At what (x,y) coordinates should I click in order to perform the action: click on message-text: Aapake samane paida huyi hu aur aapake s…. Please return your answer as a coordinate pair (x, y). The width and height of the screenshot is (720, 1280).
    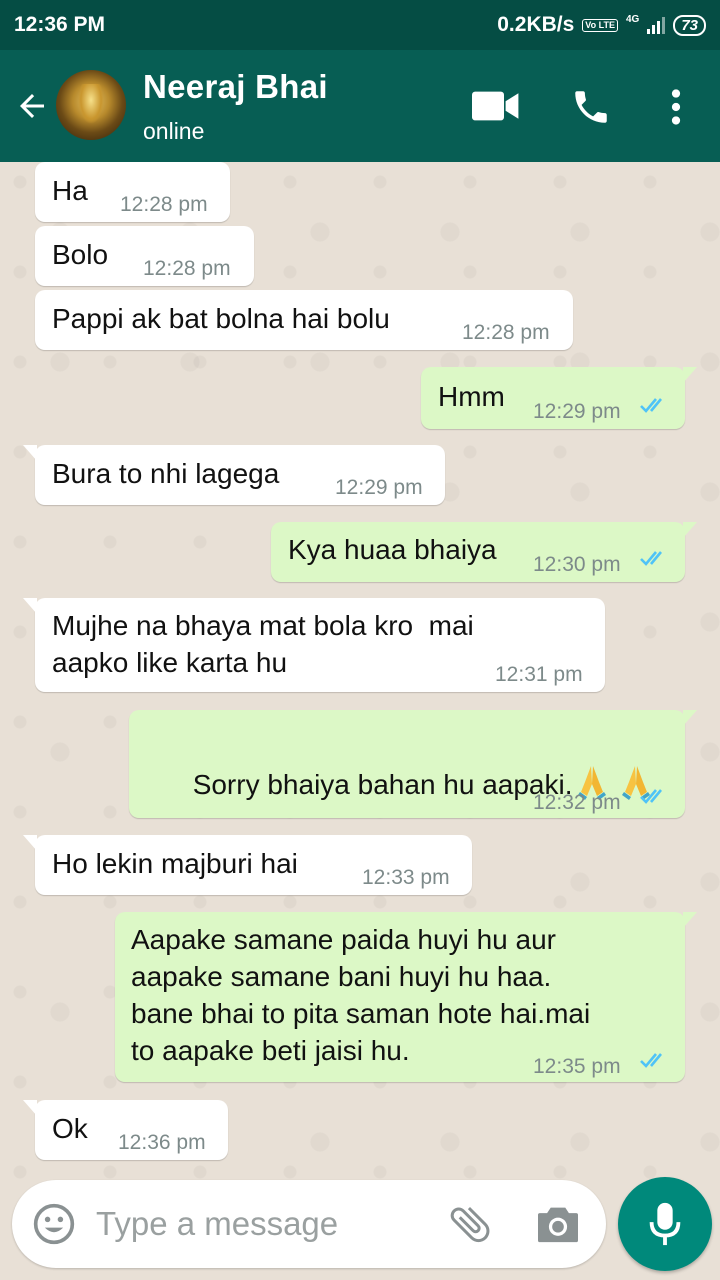
    Looking at the image, I should click on (361, 995).